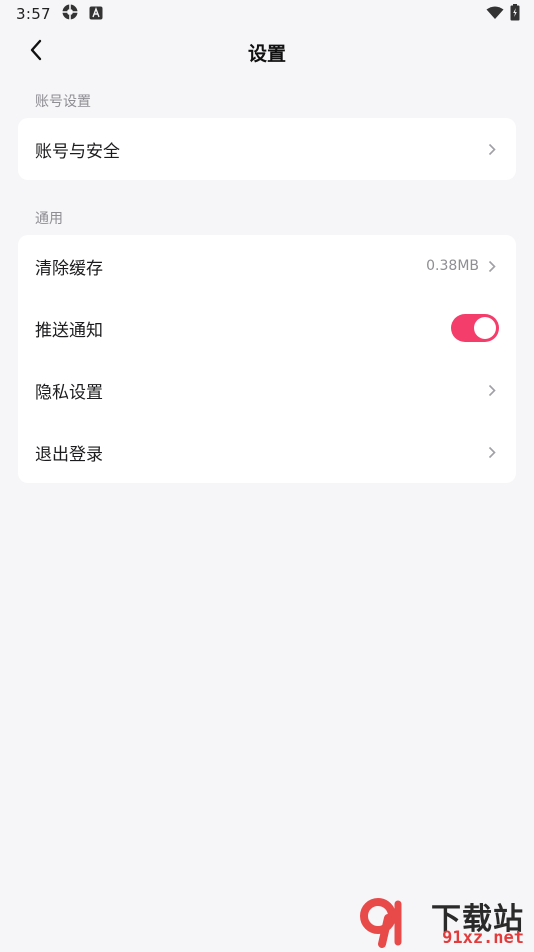 Image resolution: width=534 pixels, height=952 pixels. I want to click on section-label-general: 通用, so click(49, 219).